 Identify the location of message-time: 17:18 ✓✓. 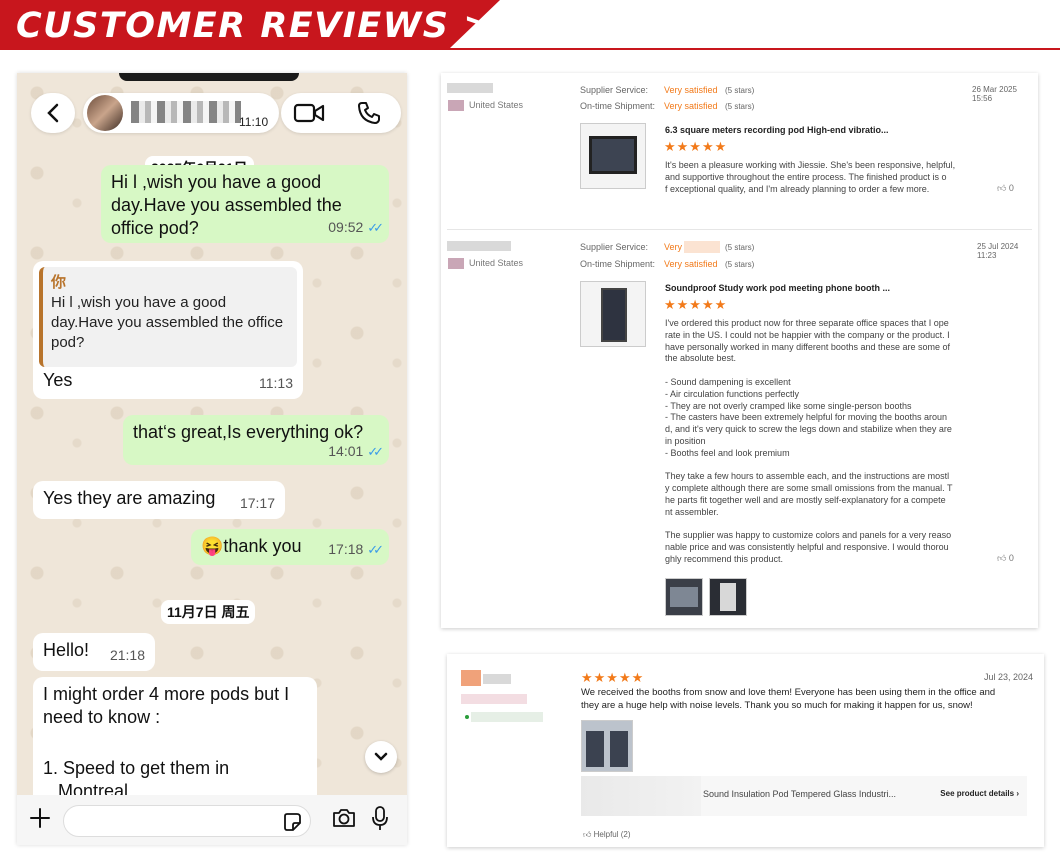
(356, 549).